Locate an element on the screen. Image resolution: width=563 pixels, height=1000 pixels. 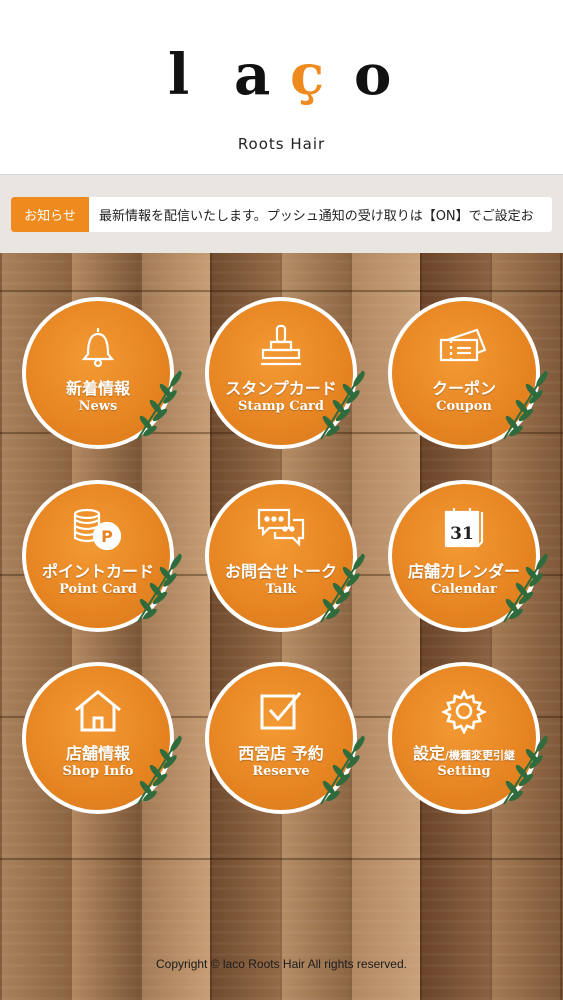
notice-ticker: お知らせ 最新情報を配信いたします。プッシュ通知の受け取りは【ON】でご設定お is located at coordinates (281, 214).